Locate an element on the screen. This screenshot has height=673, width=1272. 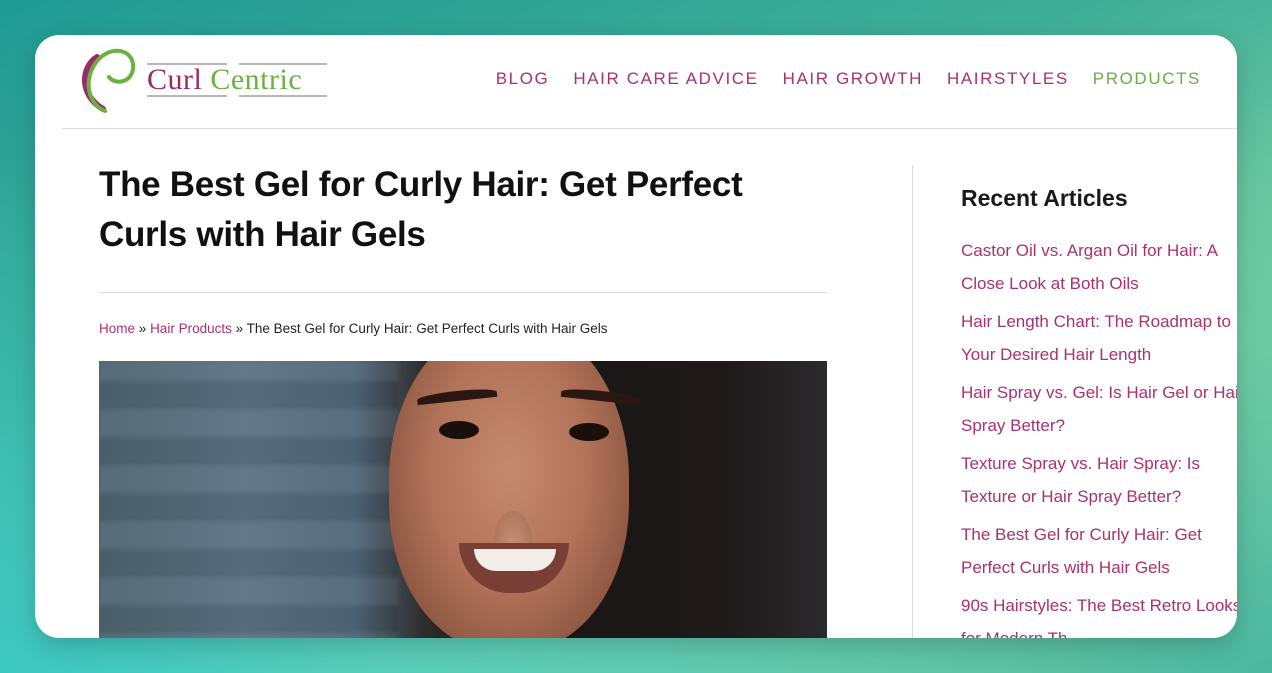
hero-teeth is located at coordinates (515, 560).